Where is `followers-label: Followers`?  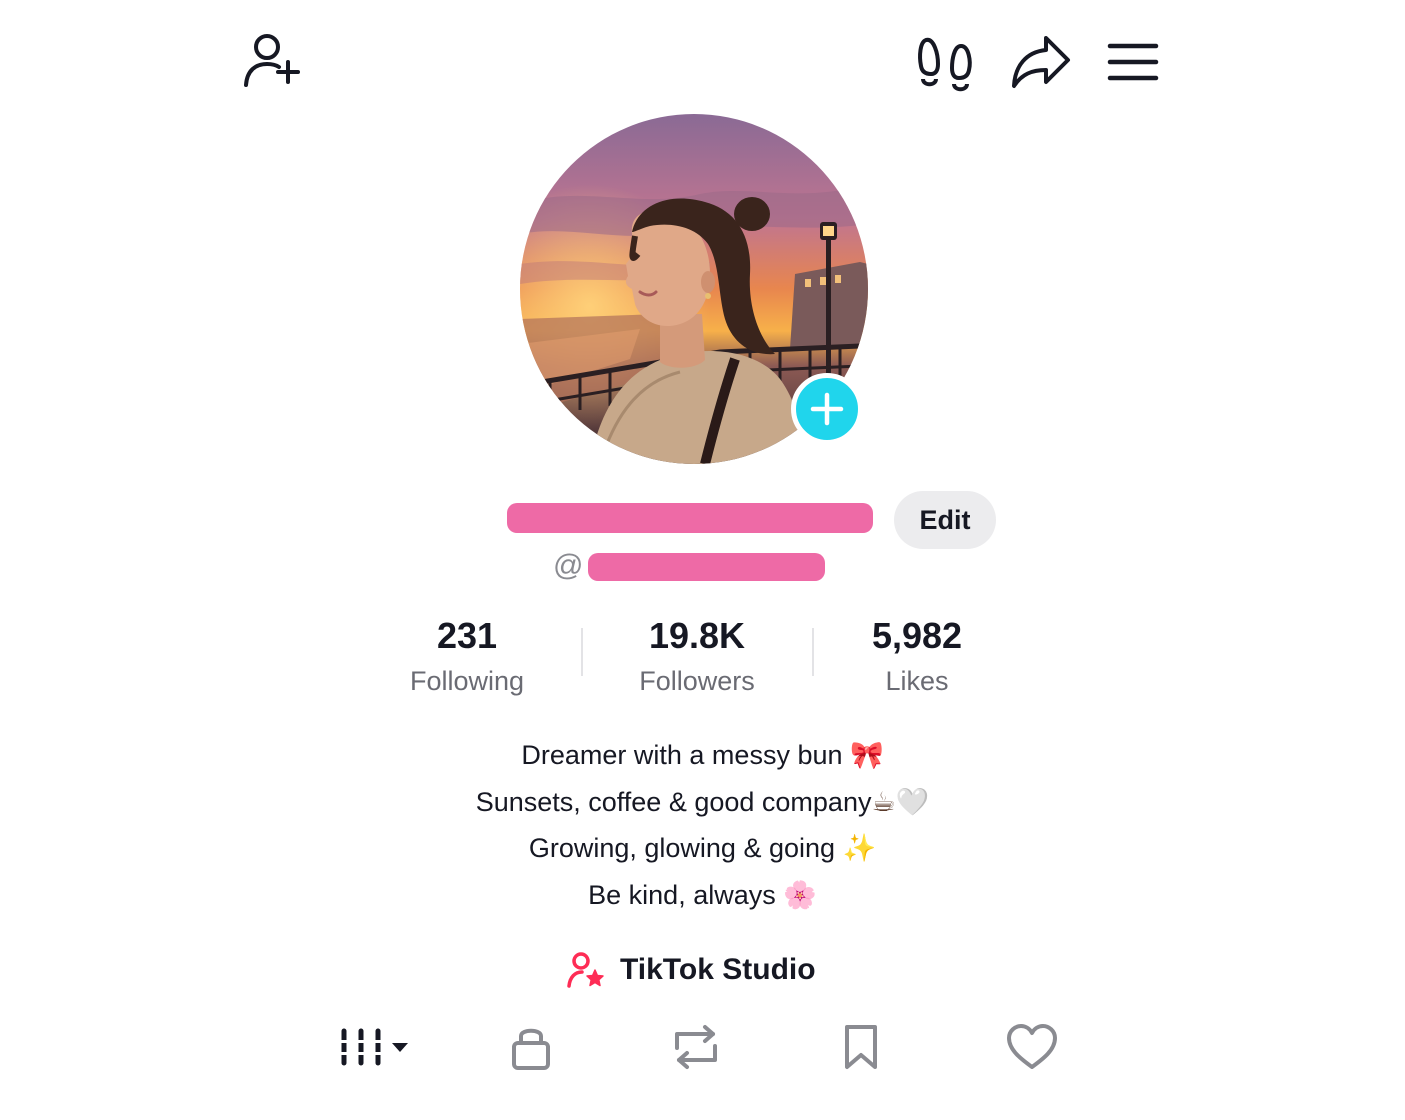 followers-label: Followers is located at coordinates (697, 681).